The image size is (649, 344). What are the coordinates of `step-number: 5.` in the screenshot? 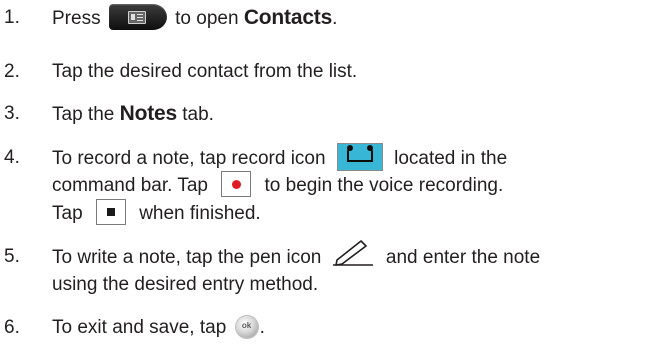 It's located at (12, 256).